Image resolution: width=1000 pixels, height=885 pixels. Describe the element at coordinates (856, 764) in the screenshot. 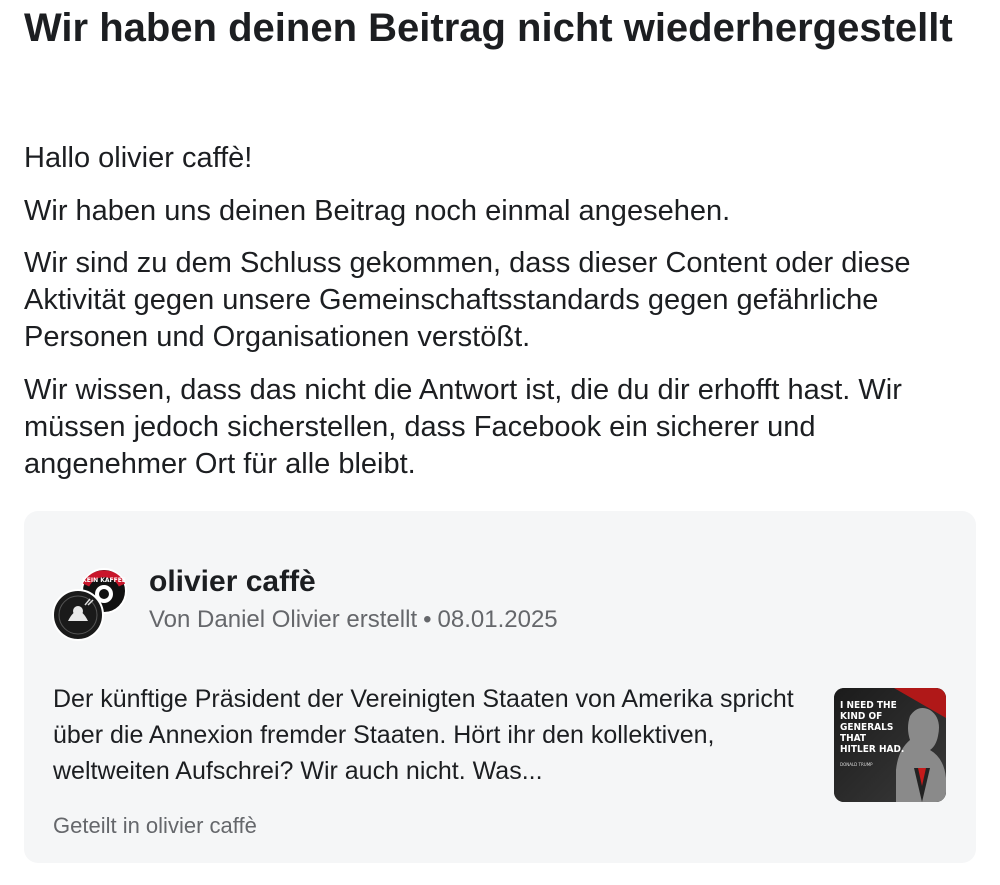

I see `thumb-attribution: DONALD TRUMP` at that location.